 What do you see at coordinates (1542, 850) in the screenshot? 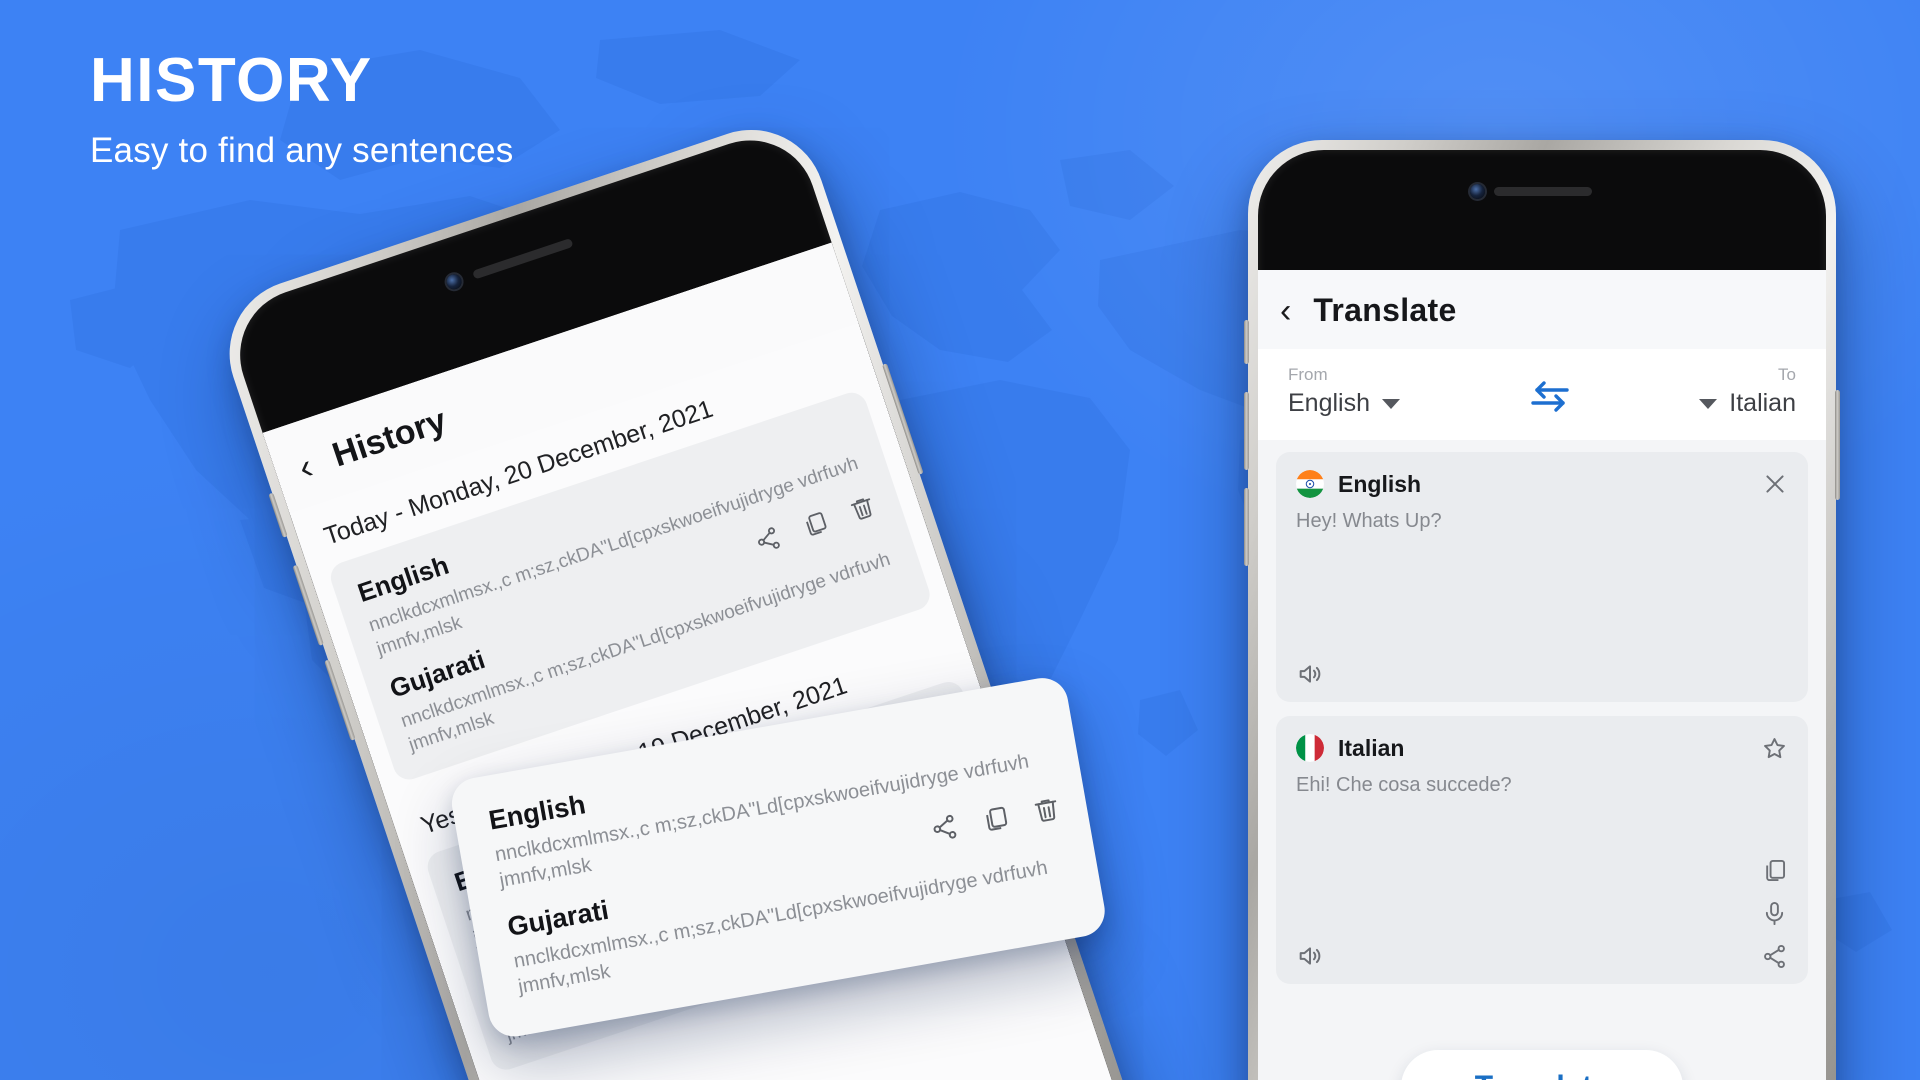
I see `target-text-card: Italian Ehi! Che cosa succede?` at bounding box center [1542, 850].